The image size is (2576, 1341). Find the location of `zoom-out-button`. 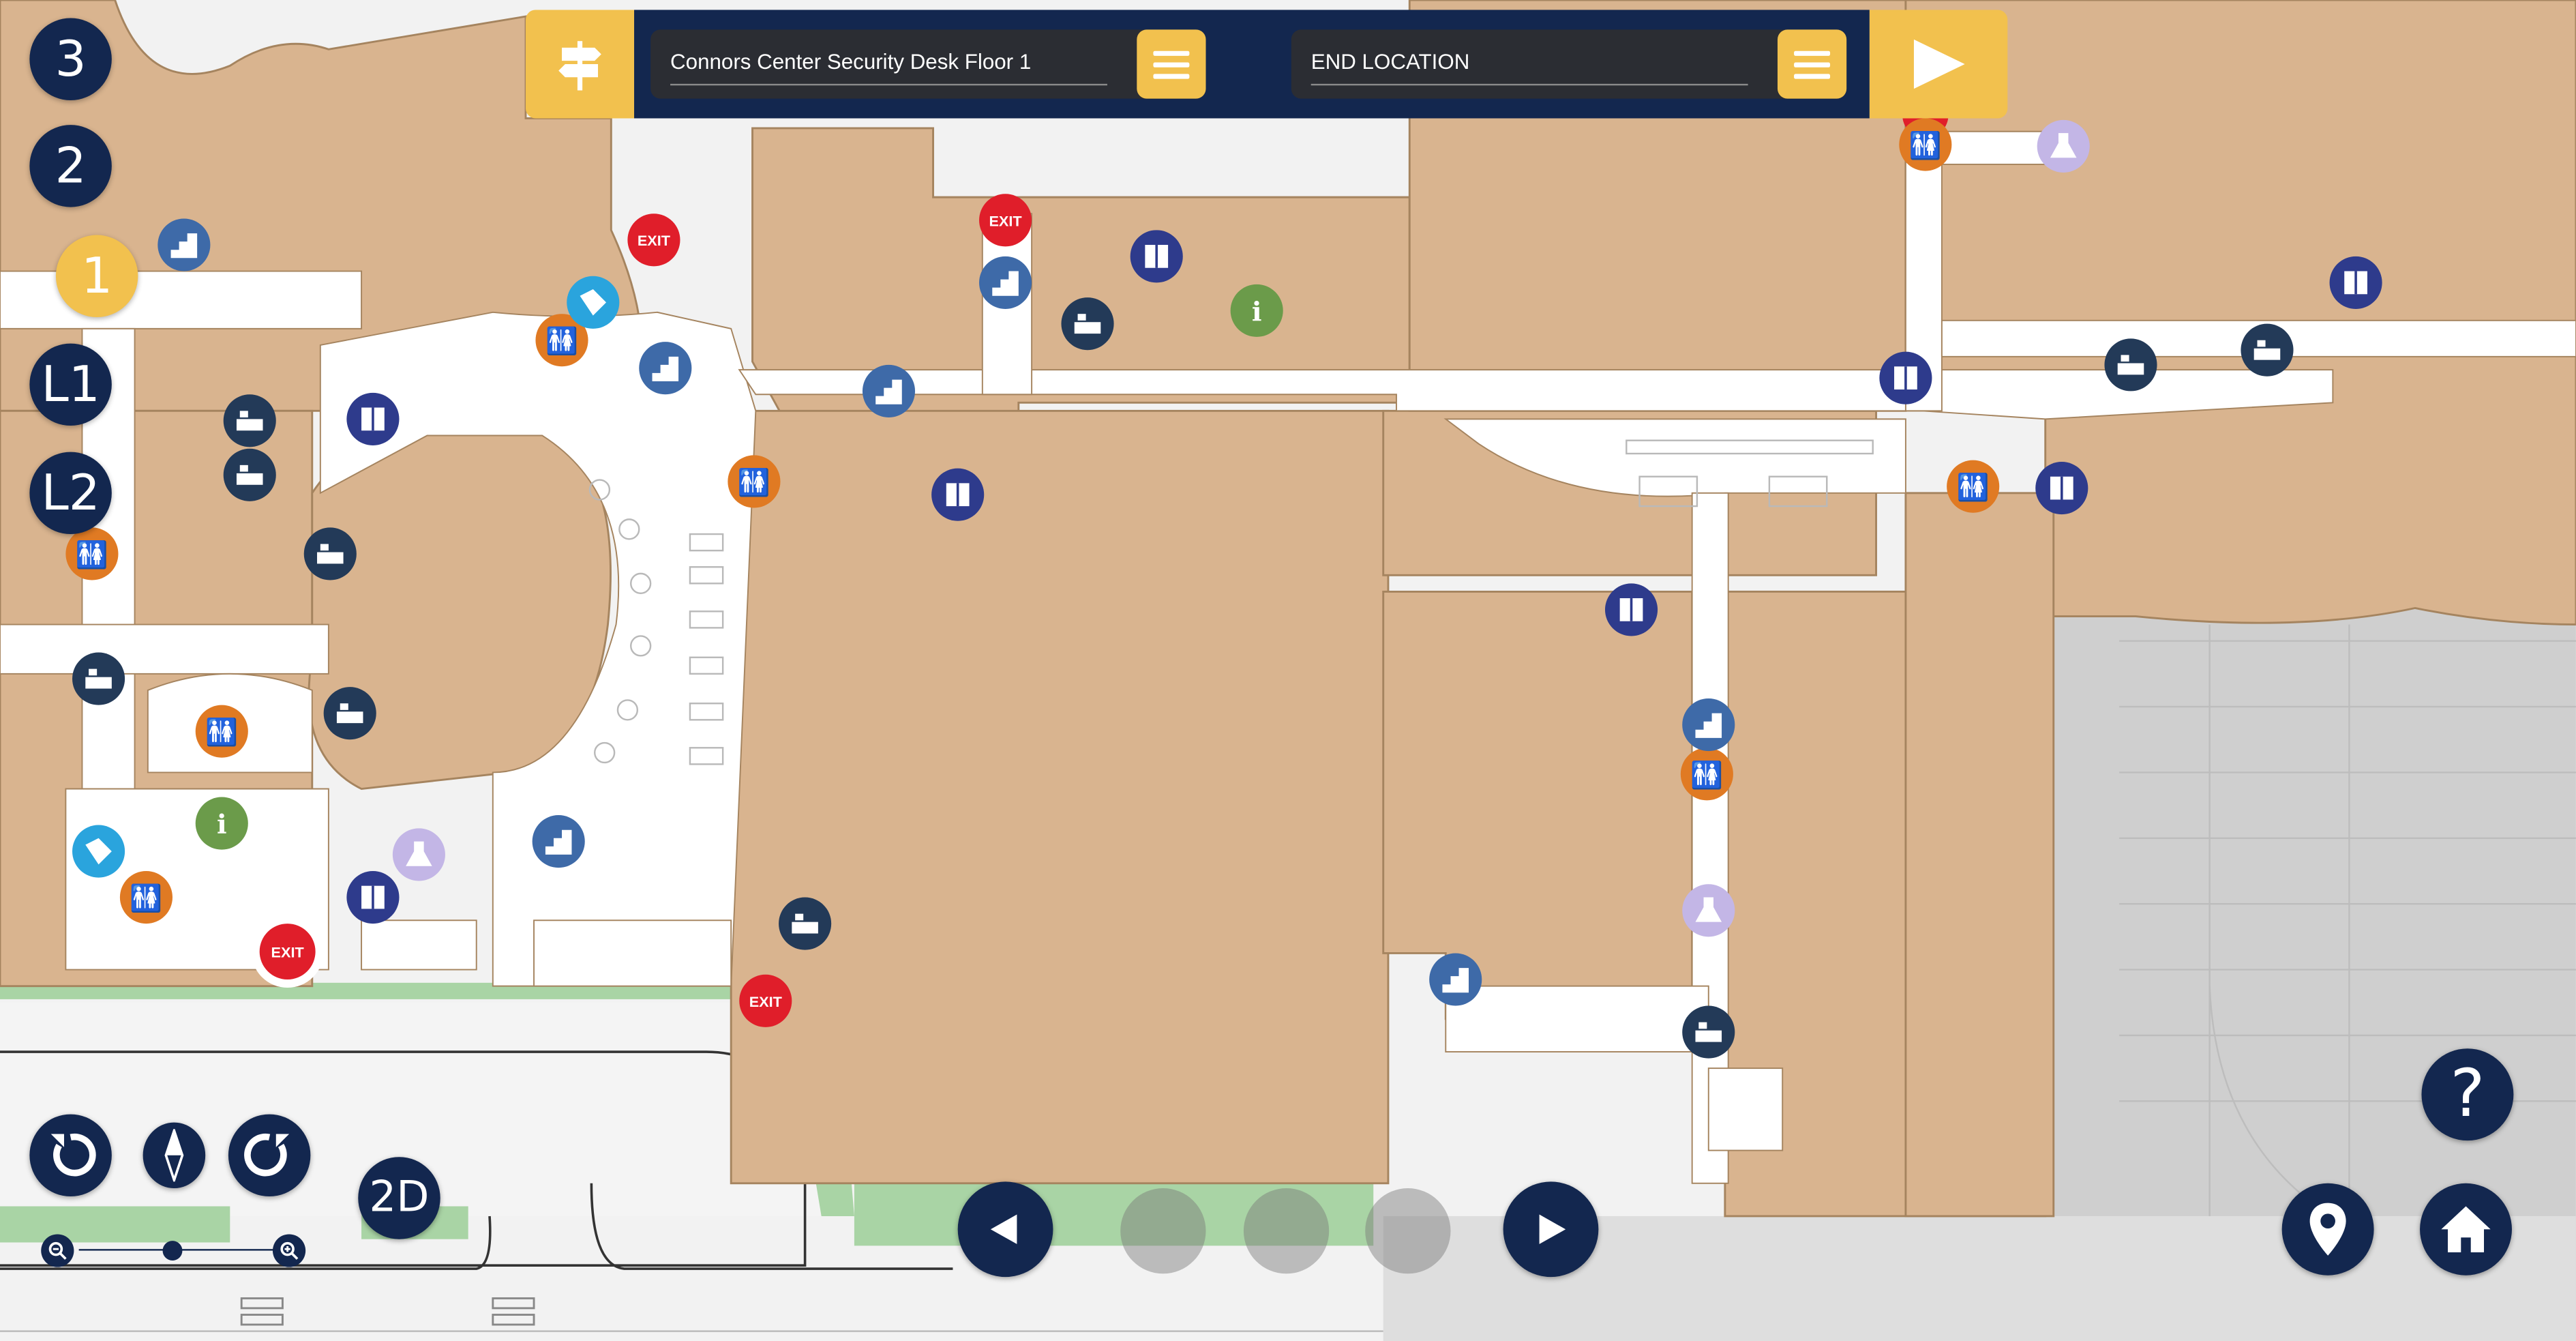

zoom-out-button is located at coordinates (58, 1250).